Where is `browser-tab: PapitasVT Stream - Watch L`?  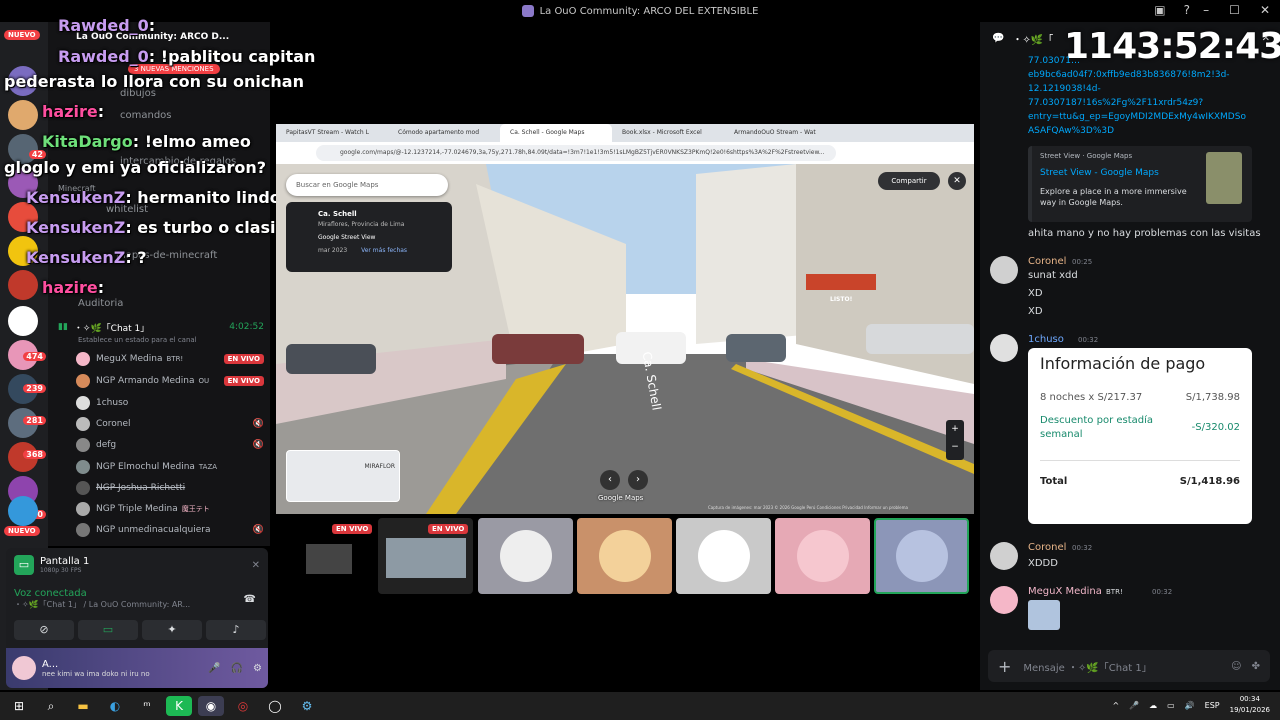 browser-tab: PapitasVT Stream - Watch L is located at coordinates (332, 133).